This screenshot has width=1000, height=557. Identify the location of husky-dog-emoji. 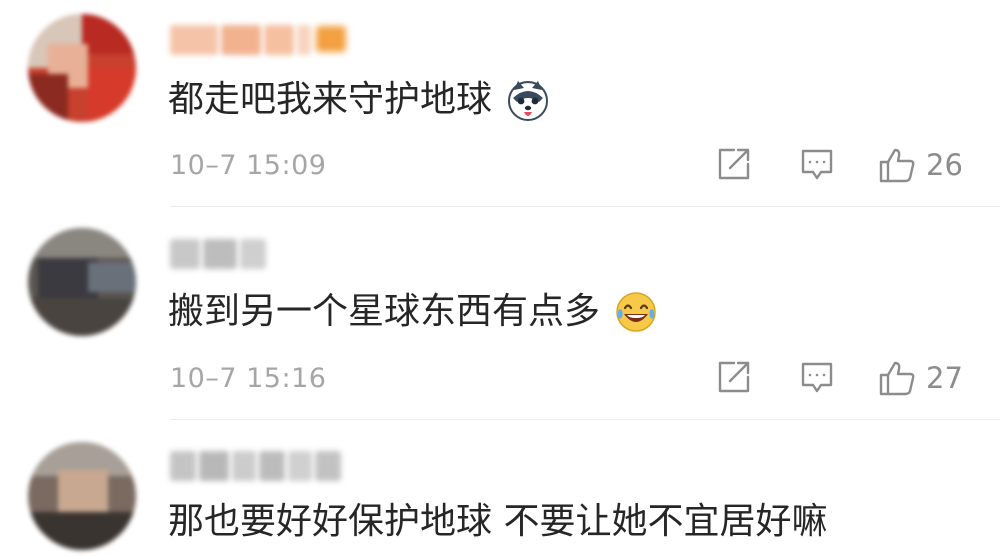
(528, 100).